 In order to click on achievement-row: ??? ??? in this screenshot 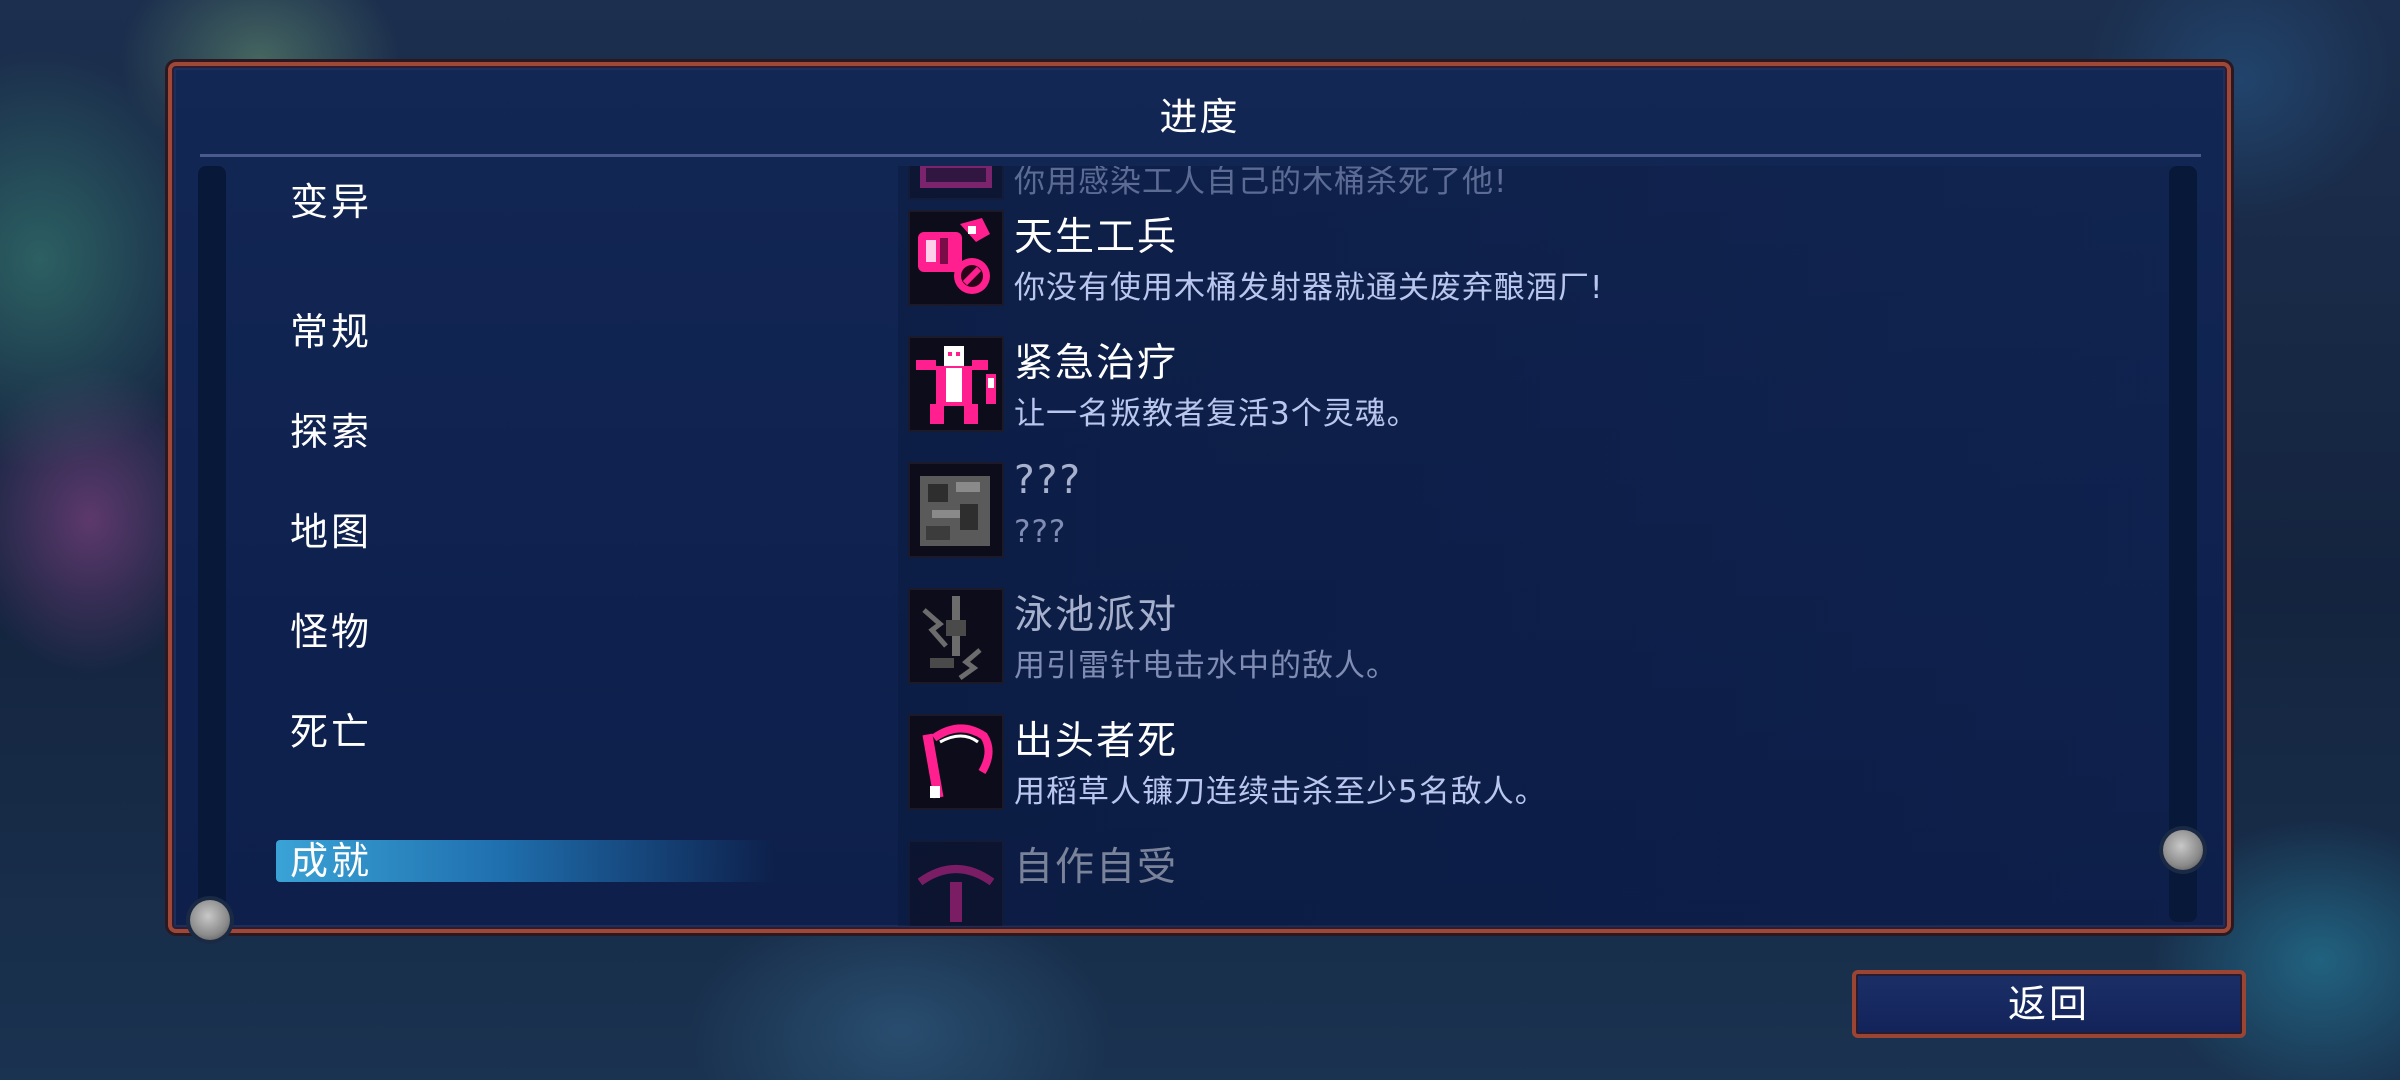, I will do `click(1543, 508)`.